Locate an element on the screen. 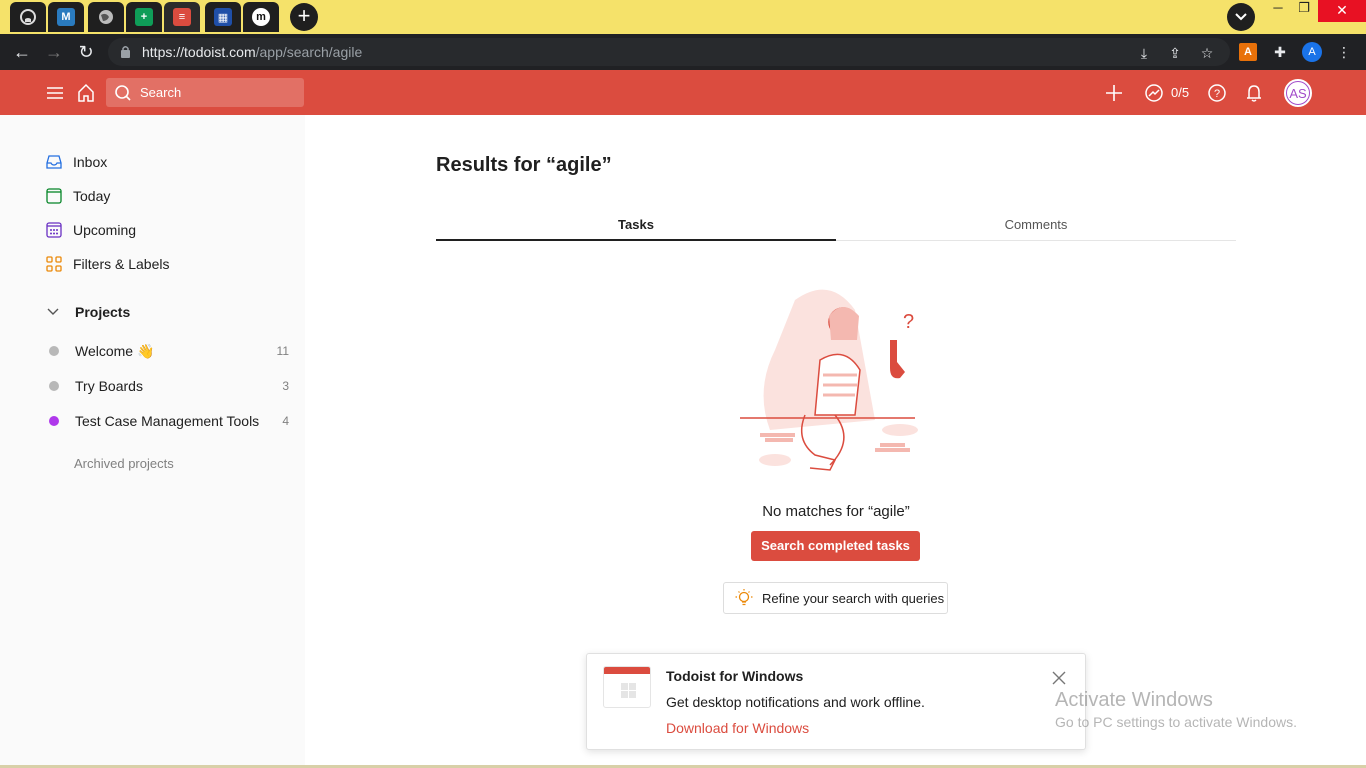 This screenshot has height=768, width=1366. project-label: Welcome 👋 is located at coordinates (115, 350).